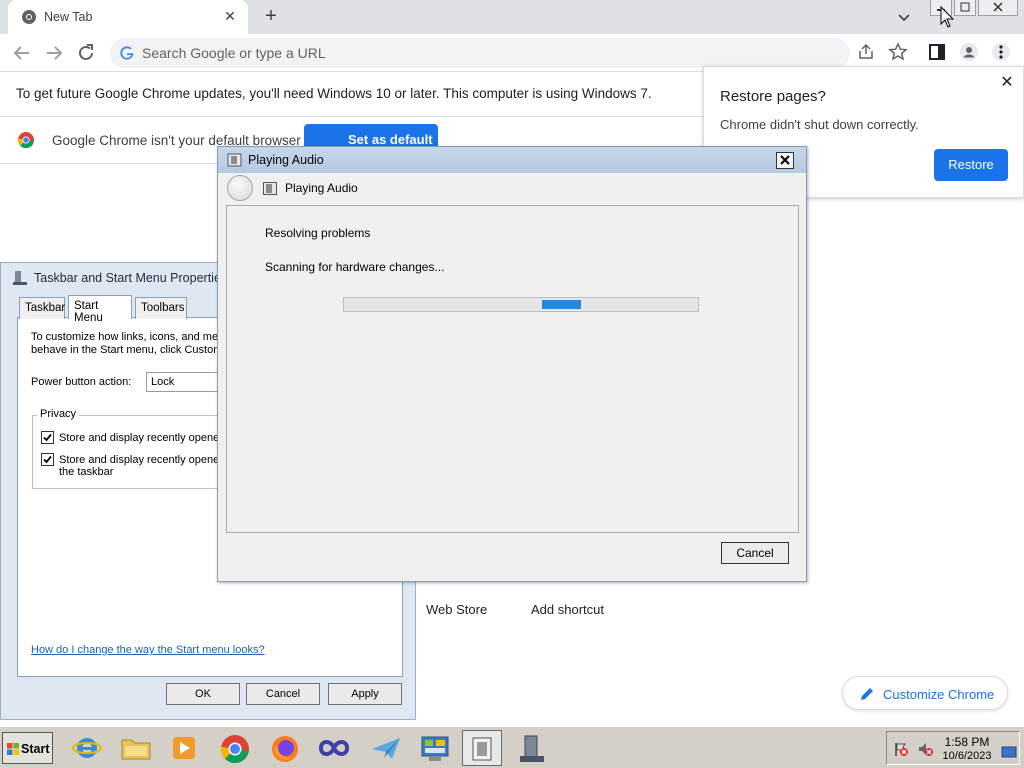  I want to click on media-player-button, so click(184, 748).